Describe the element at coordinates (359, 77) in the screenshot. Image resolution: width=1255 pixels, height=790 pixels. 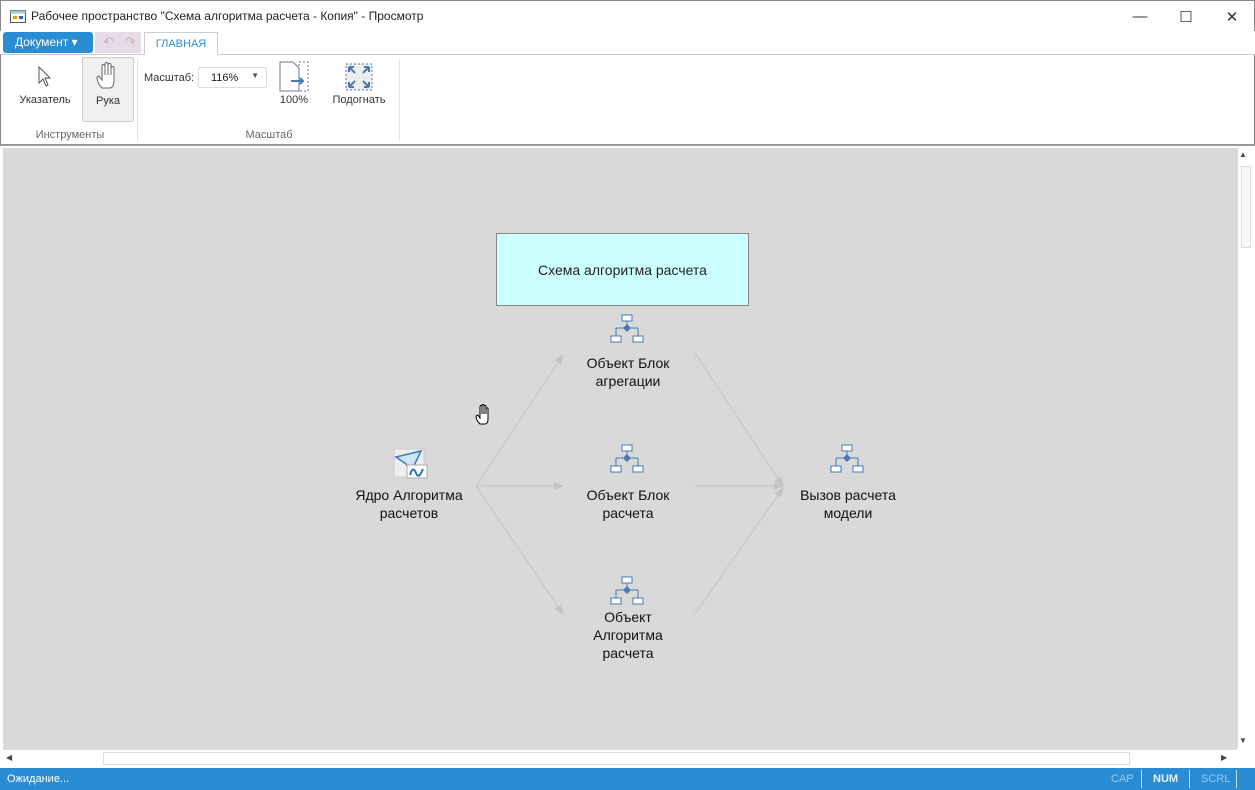
I see `fit-icon` at that location.